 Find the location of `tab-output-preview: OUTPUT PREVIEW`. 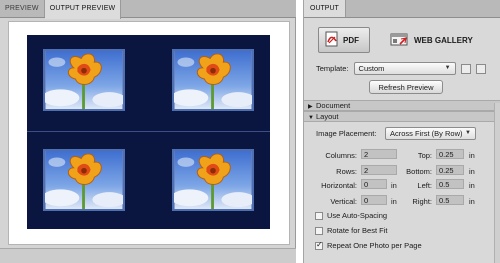

tab-output-preview: OUTPUT PREVIEW is located at coordinates (83, 9).